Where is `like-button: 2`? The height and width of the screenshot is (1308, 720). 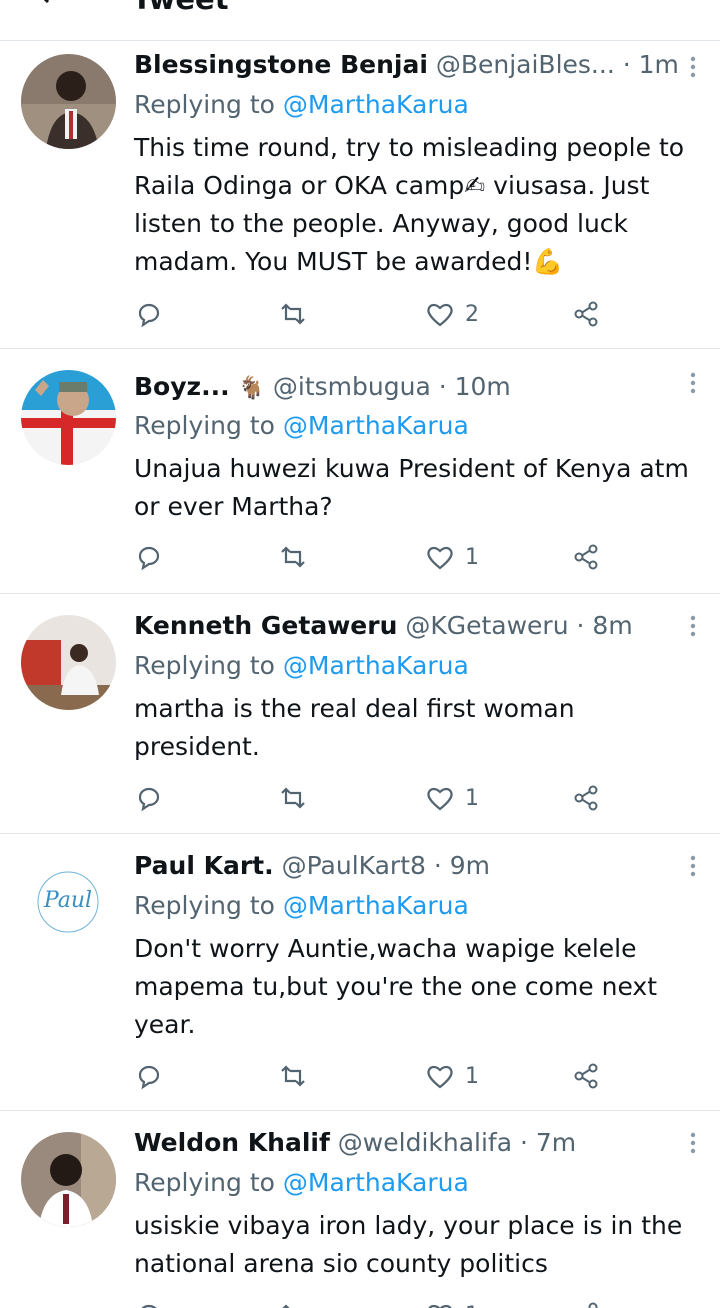
like-button: 2 is located at coordinates (452, 314).